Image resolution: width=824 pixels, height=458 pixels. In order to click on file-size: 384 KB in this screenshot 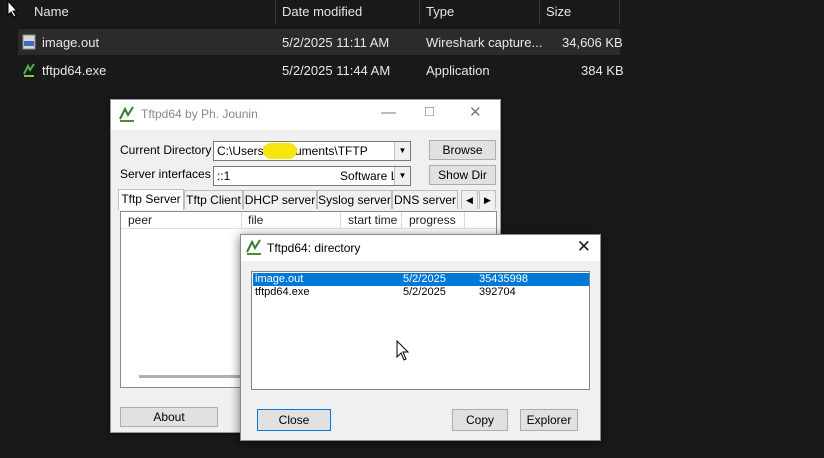, I will do `click(602, 70)`.